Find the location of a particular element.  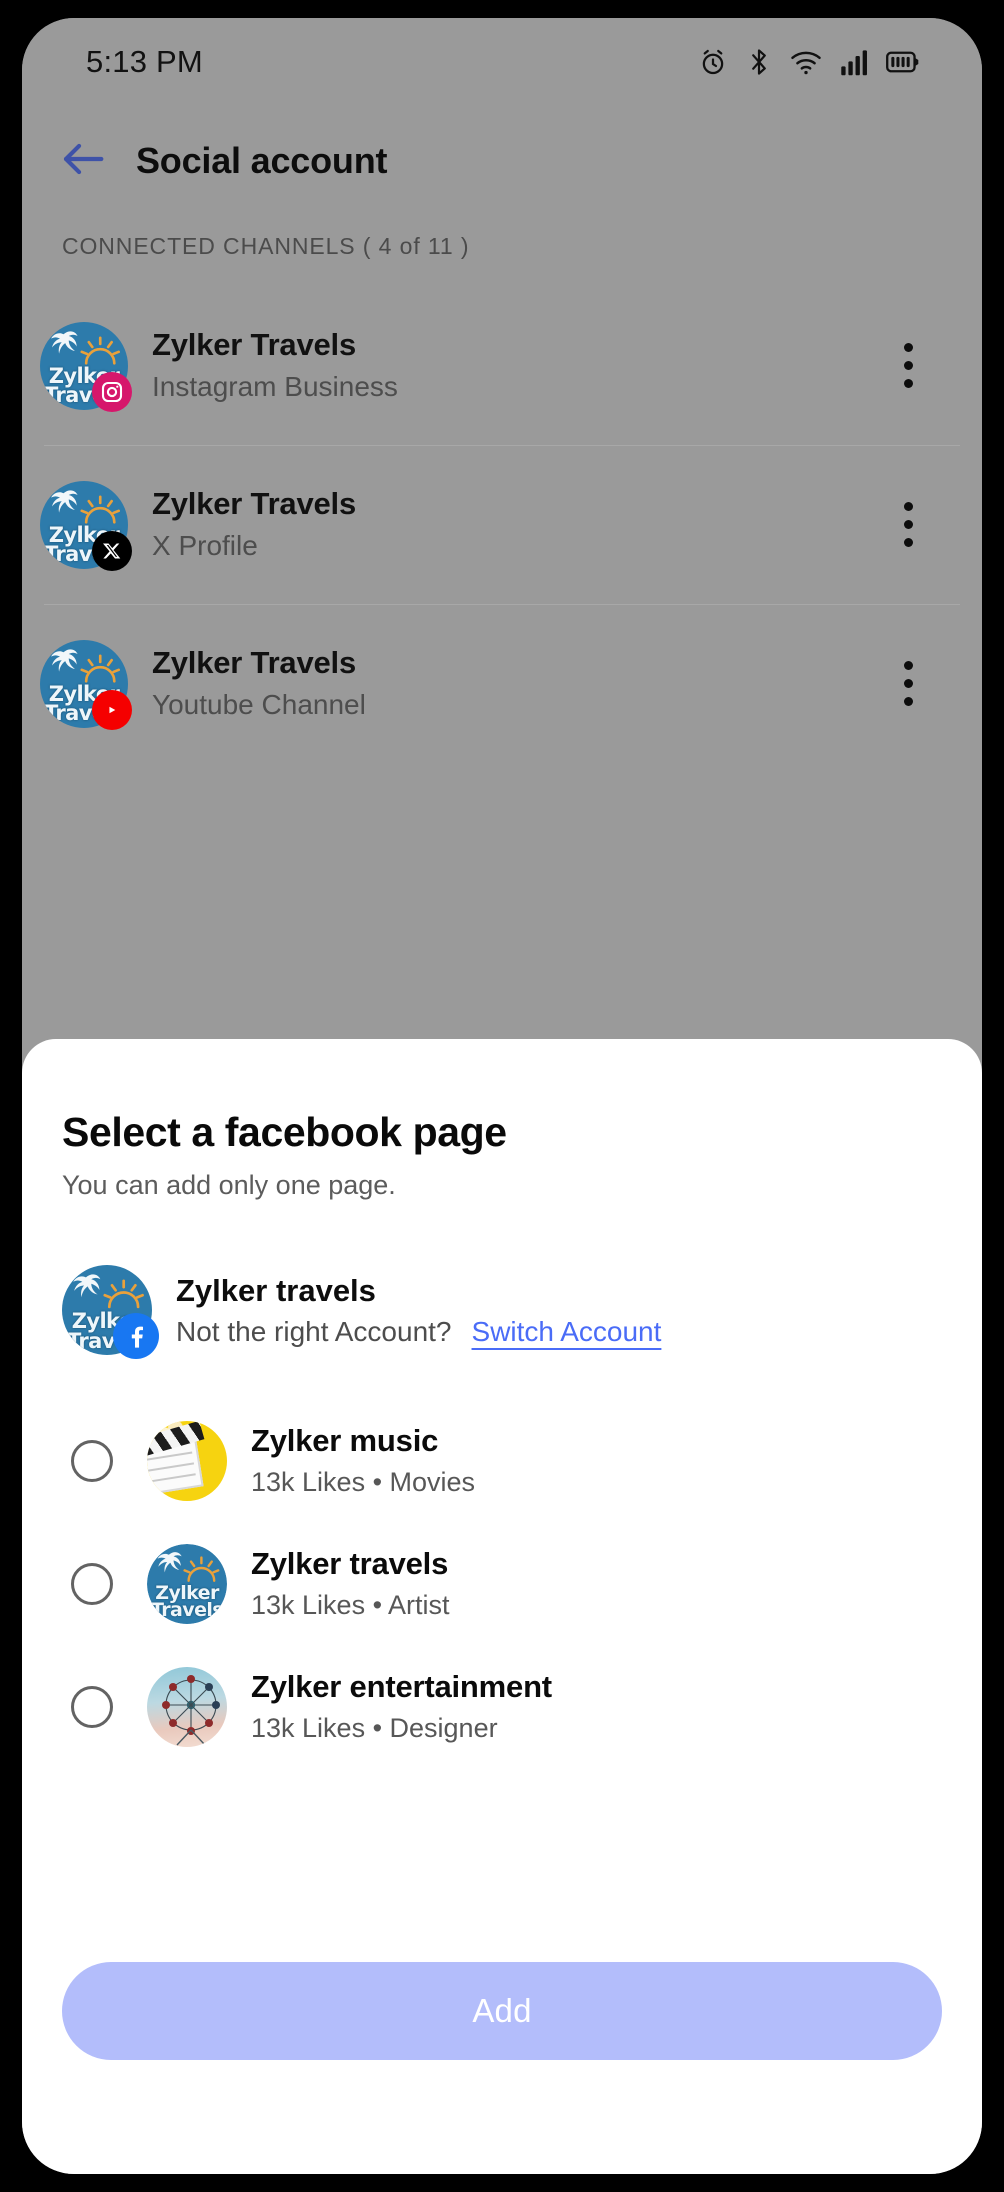

list-item: Zylker music 13k Likes • Movies is located at coordinates (502, 1460).